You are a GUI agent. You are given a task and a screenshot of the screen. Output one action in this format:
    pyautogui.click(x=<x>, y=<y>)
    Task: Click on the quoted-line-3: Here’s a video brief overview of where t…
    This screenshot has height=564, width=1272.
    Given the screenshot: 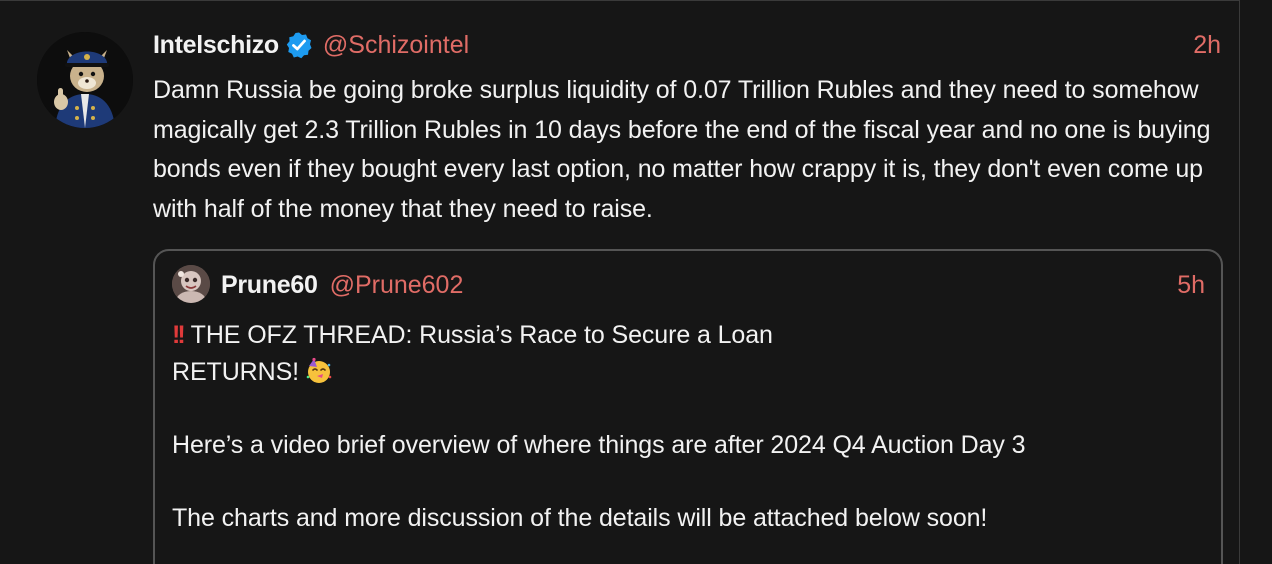 What is the action you would take?
    pyautogui.click(x=599, y=444)
    